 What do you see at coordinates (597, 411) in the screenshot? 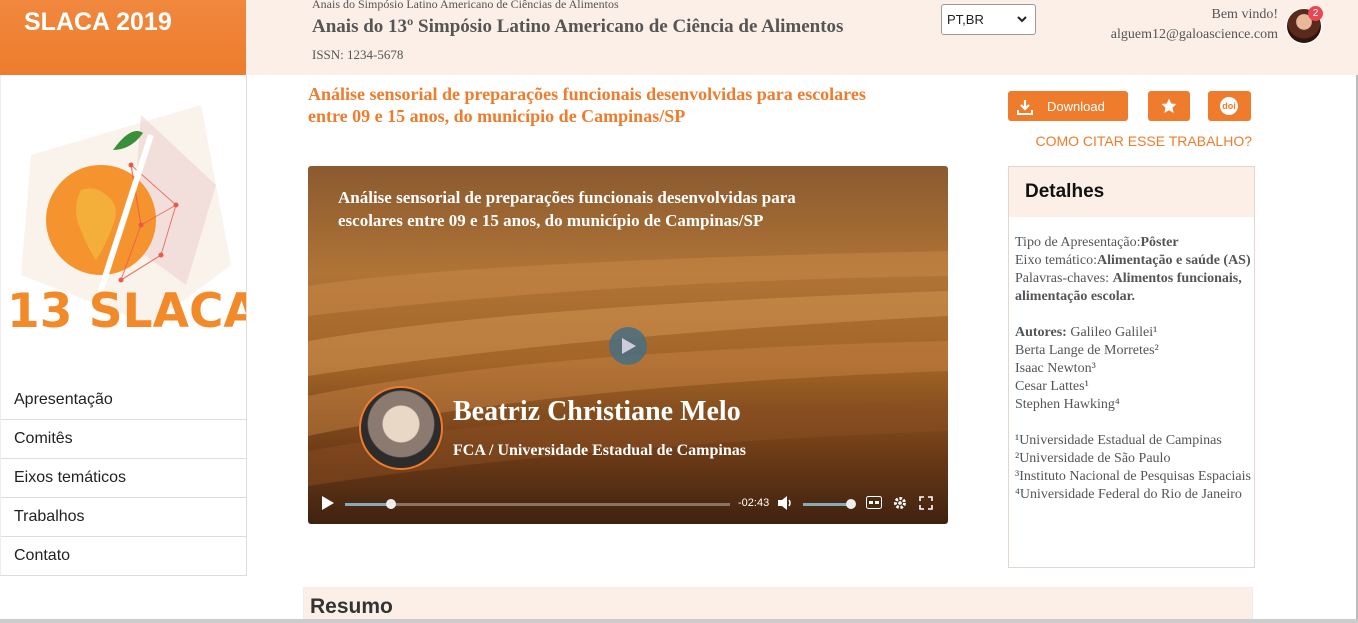
I see `presenter-name: Beatriz Christiane Melo` at bounding box center [597, 411].